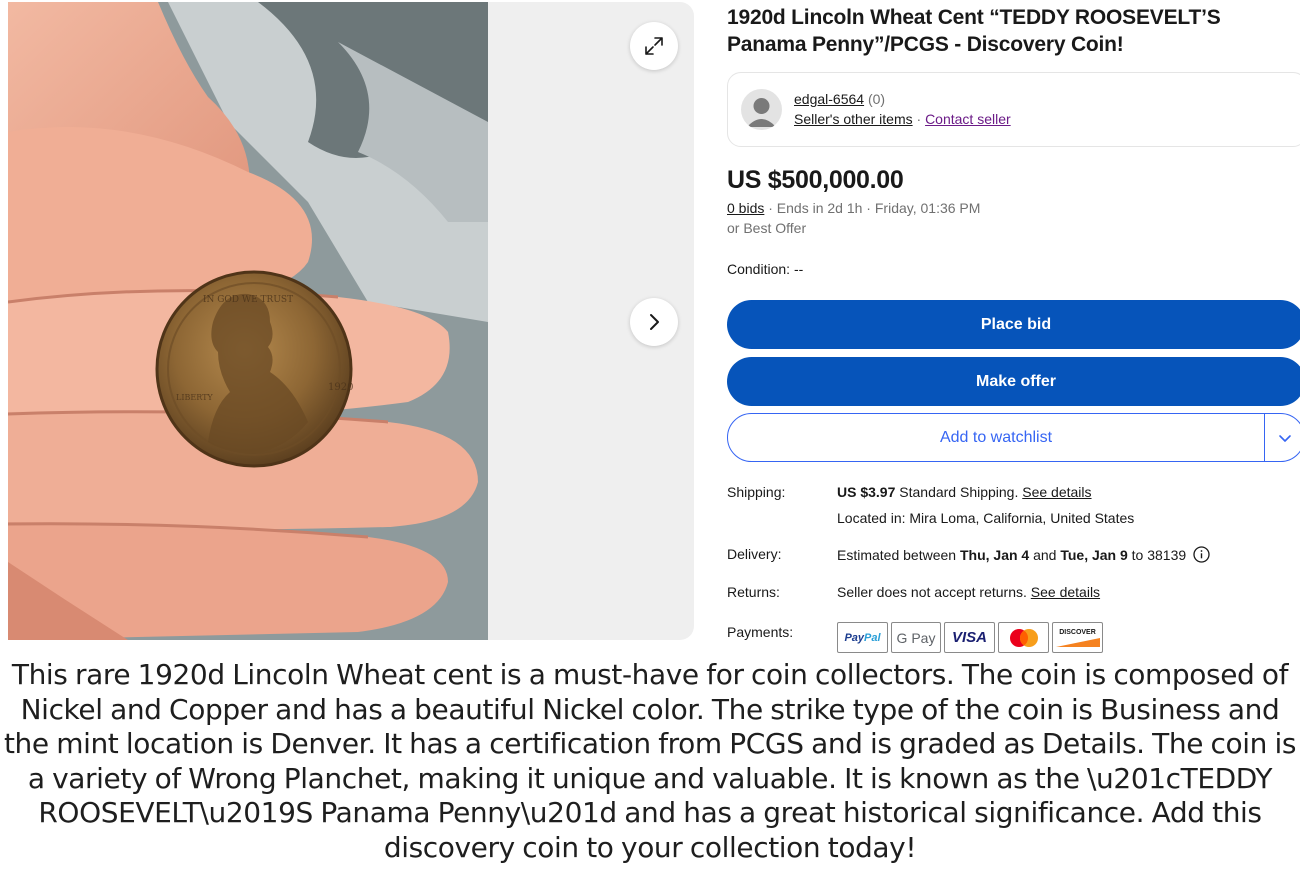  I want to click on returns-see-details-link: See details, so click(1065, 592).